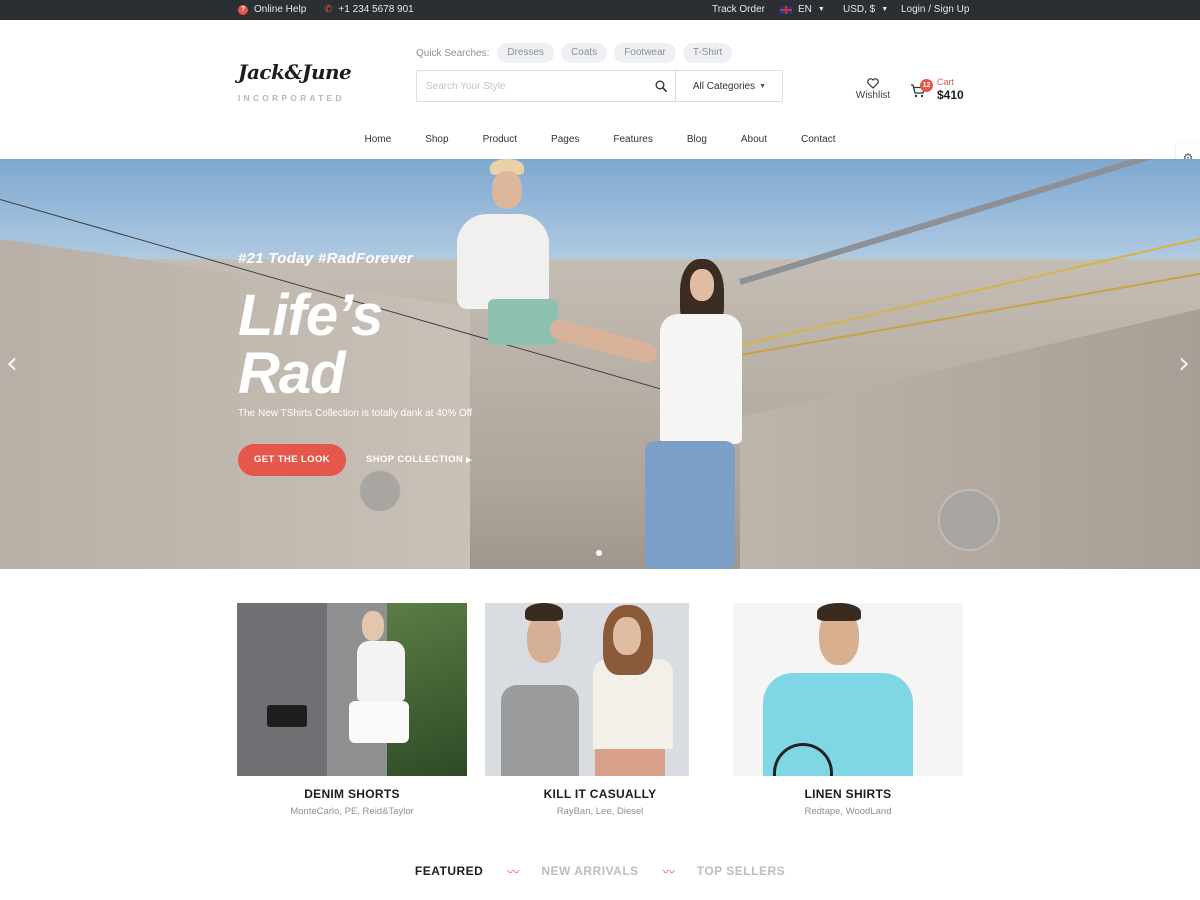 This screenshot has height=900, width=1200. What do you see at coordinates (282, 689) in the screenshot?
I see `photo-shadow` at bounding box center [282, 689].